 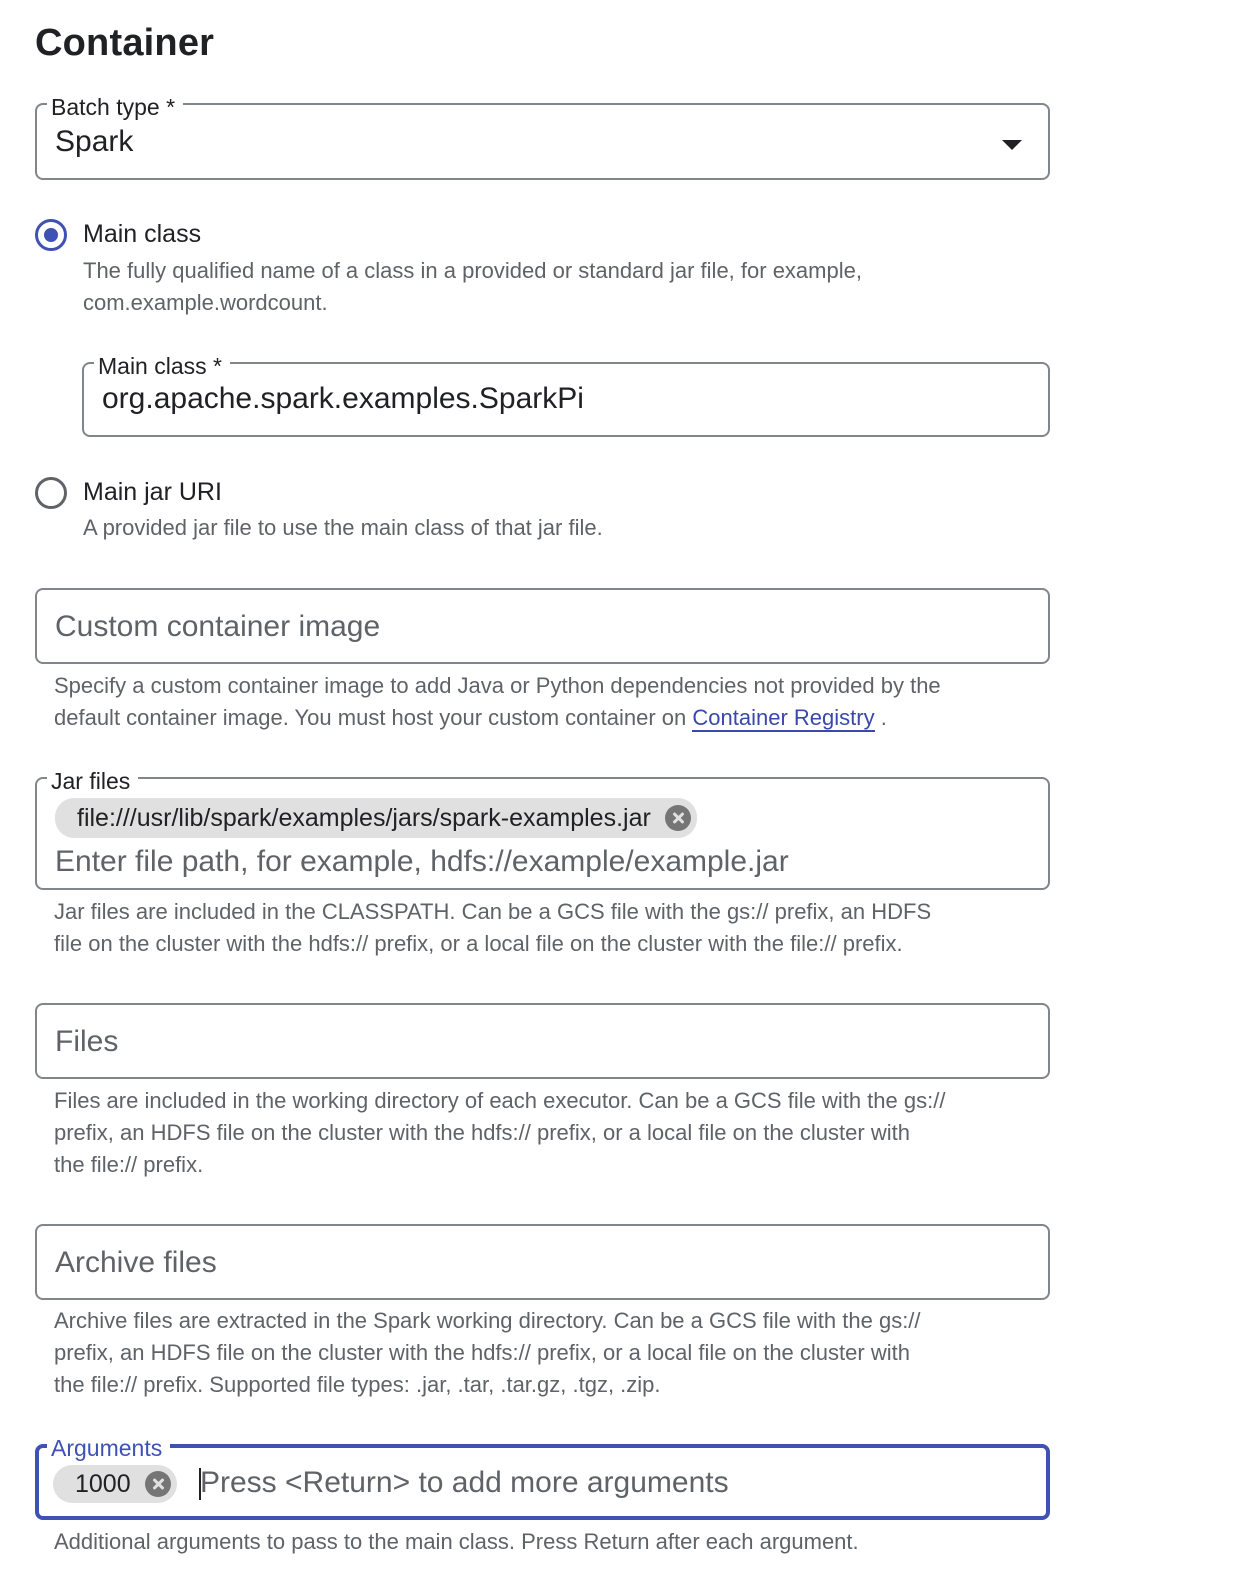 What do you see at coordinates (542, 141) in the screenshot?
I see `batch-type-select: Spark` at bounding box center [542, 141].